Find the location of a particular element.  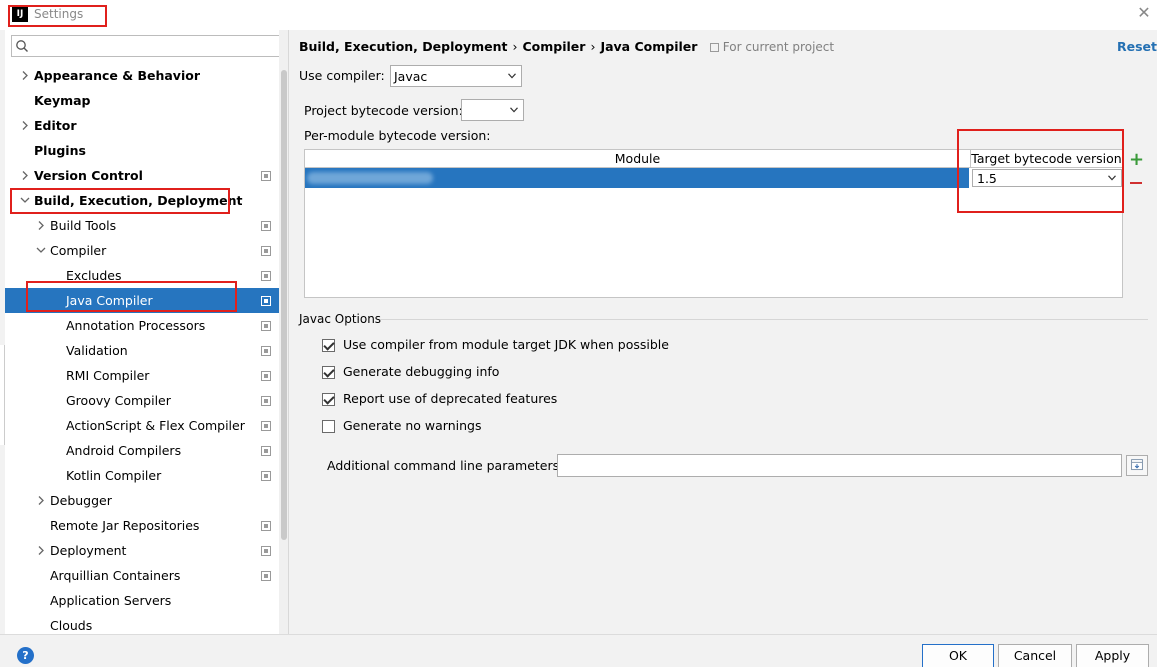

scope-note: For current project is located at coordinates (771, 47).